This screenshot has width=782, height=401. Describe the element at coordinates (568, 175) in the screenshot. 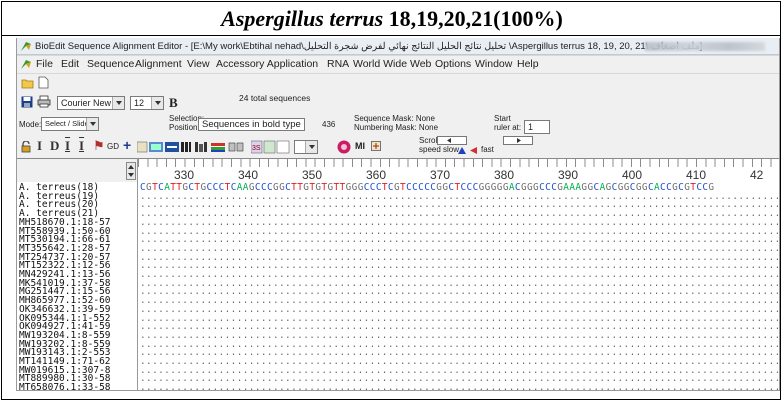

I see `ruler-tick-label: 390` at that location.